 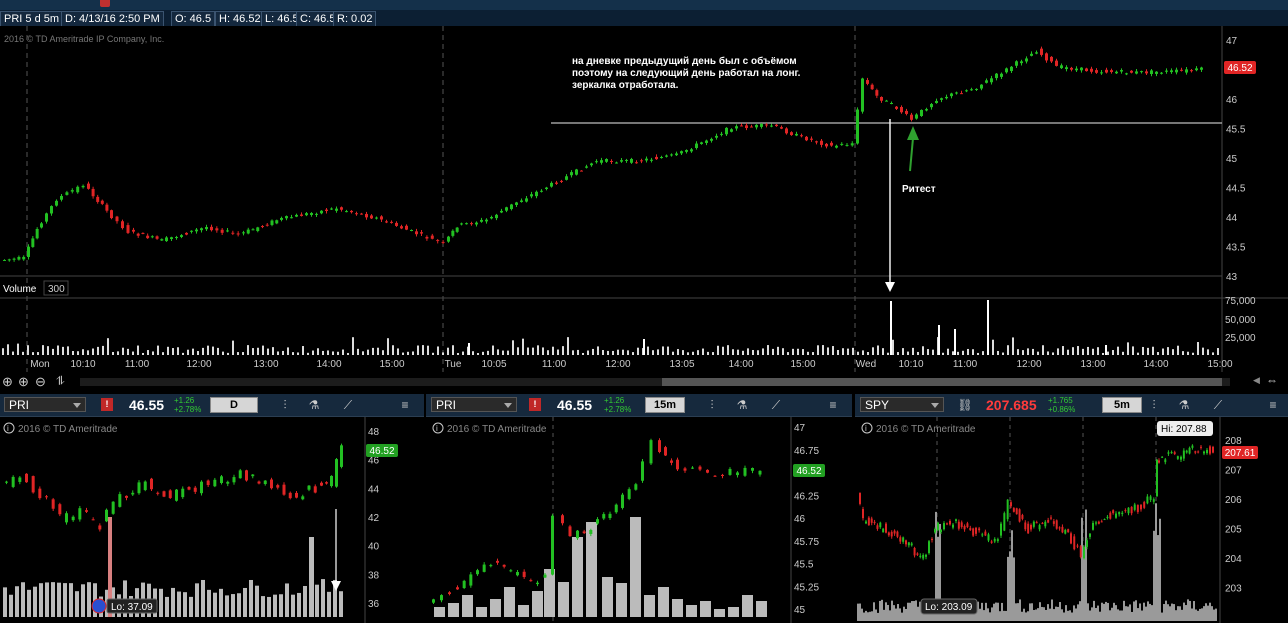 I want to click on right-aggregation: 5m, so click(x=1122, y=405).